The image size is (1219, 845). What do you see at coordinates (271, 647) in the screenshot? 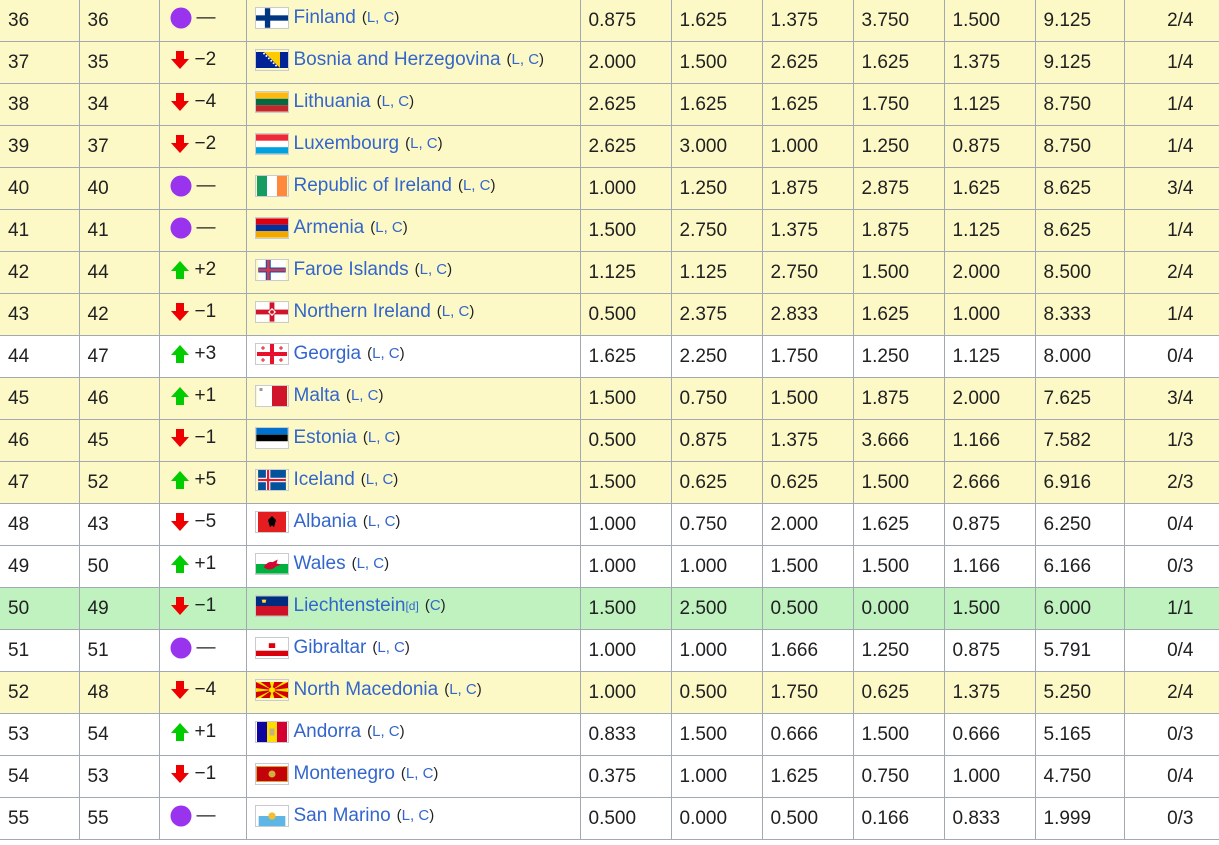
I see `gibraltar-flag-icon` at bounding box center [271, 647].